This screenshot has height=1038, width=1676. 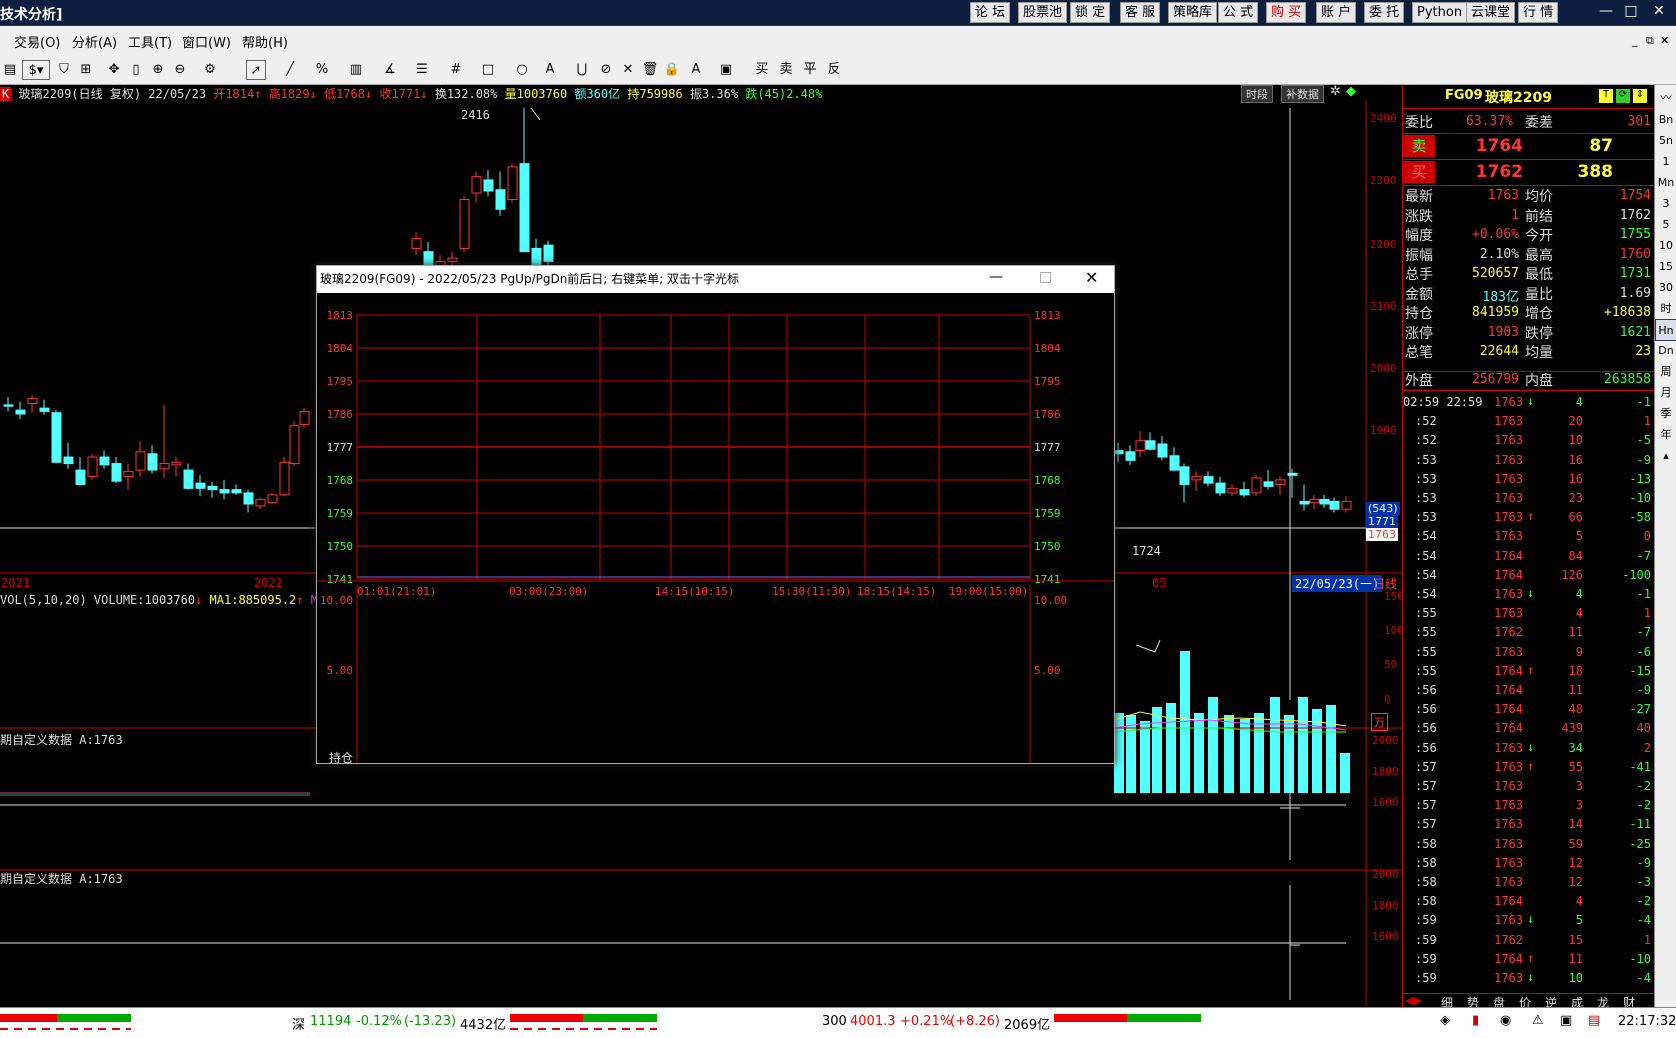 What do you see at coordinates (1665, 435) in the screenshot?
I see `side-tab-15: 年` at bounding box center [1665, 435].